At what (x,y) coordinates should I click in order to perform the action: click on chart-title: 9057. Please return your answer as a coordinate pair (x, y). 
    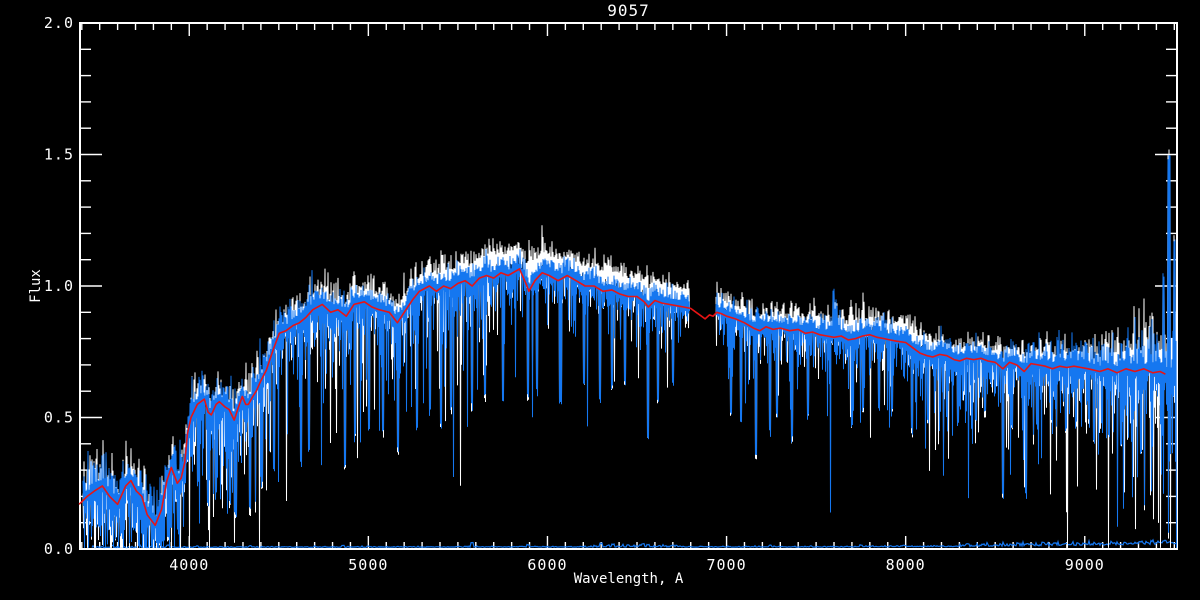
    Looking at the image, I should click on (628, 10).